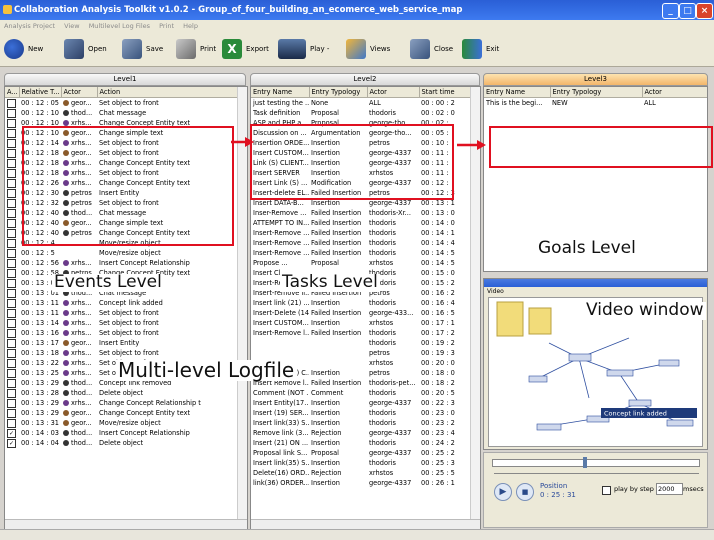  I want to click on table-row: 00 : 13 : 17 geor... Insert Entity, so click(121, 343).